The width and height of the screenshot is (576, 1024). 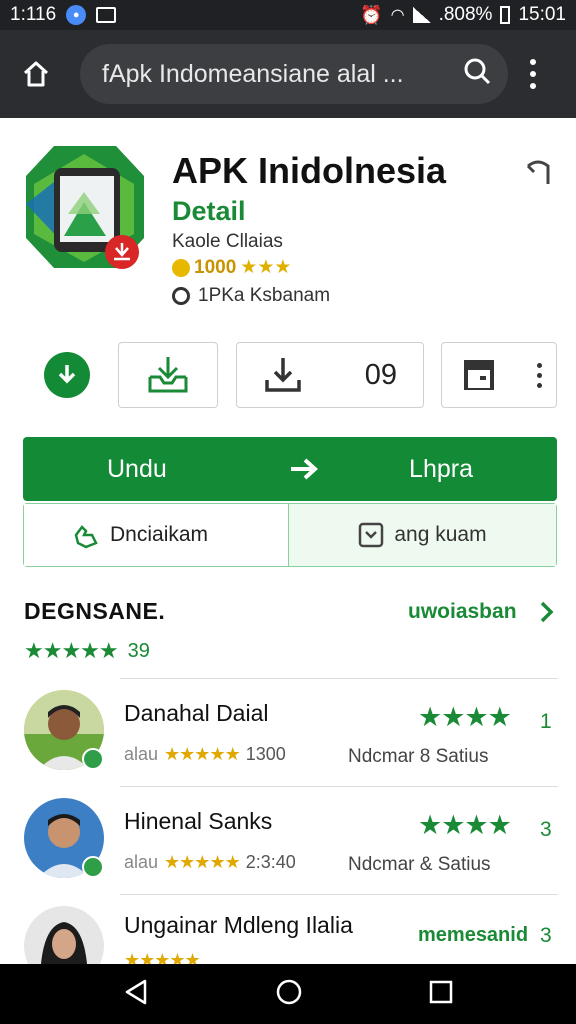 What do you see at coordinates (441, 468) in the screenshot?
I see `main-button-right-label: Lhpra` at bounding box center [441, 468].